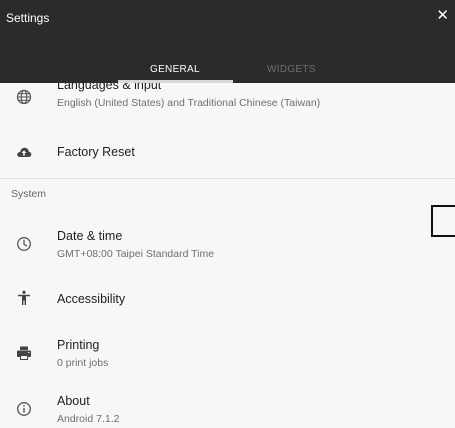 The width and height of the screenshot is (455, 428). What do you see at coordinates (24, 297) in the screenshot?
I see `accessibility-icon` at bounding box center [24, 297].